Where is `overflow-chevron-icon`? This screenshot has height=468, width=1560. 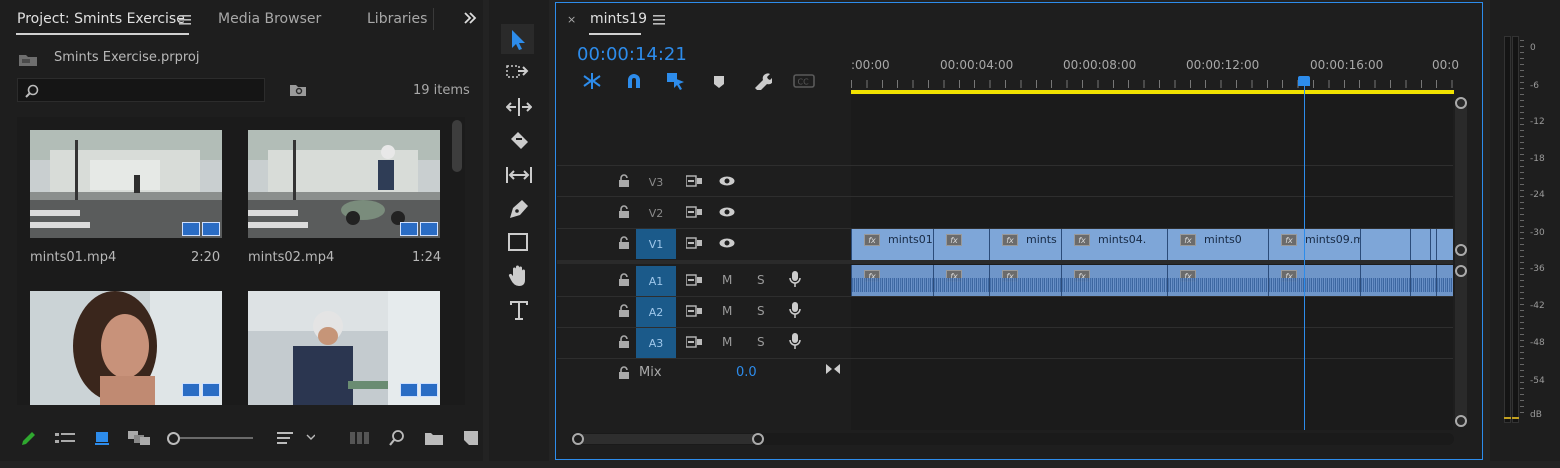
overflow-chevron-icon is located at coordinates (470, 18).